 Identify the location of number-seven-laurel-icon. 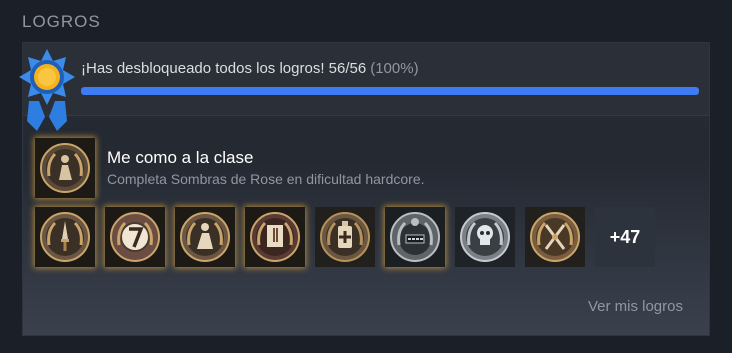
(135, 237).